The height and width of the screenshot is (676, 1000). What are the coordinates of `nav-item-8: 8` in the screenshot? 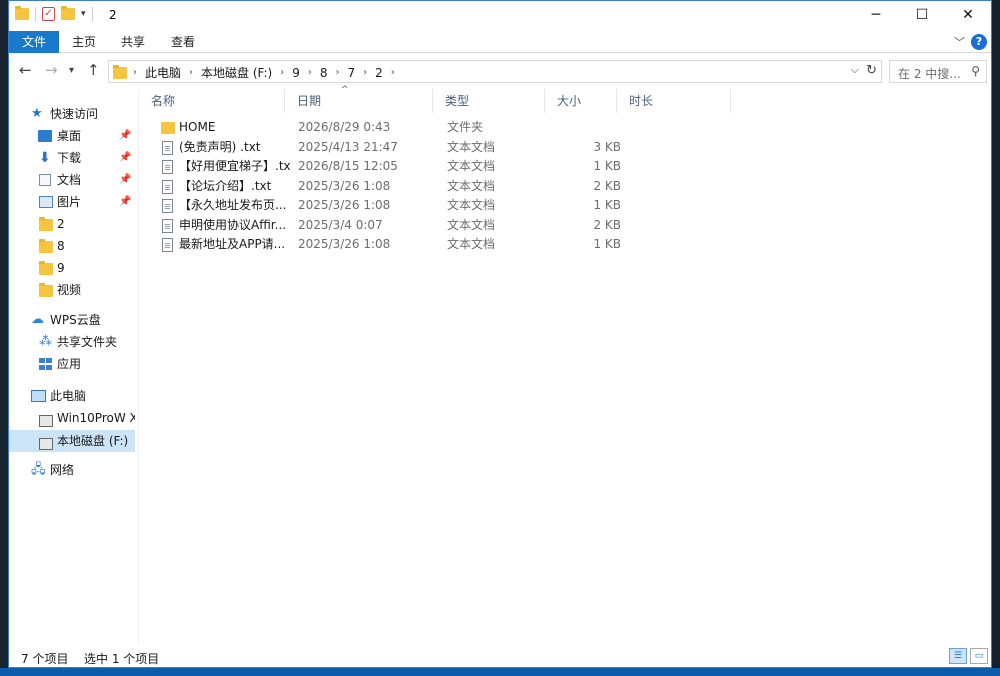 It's located at (72, 246).